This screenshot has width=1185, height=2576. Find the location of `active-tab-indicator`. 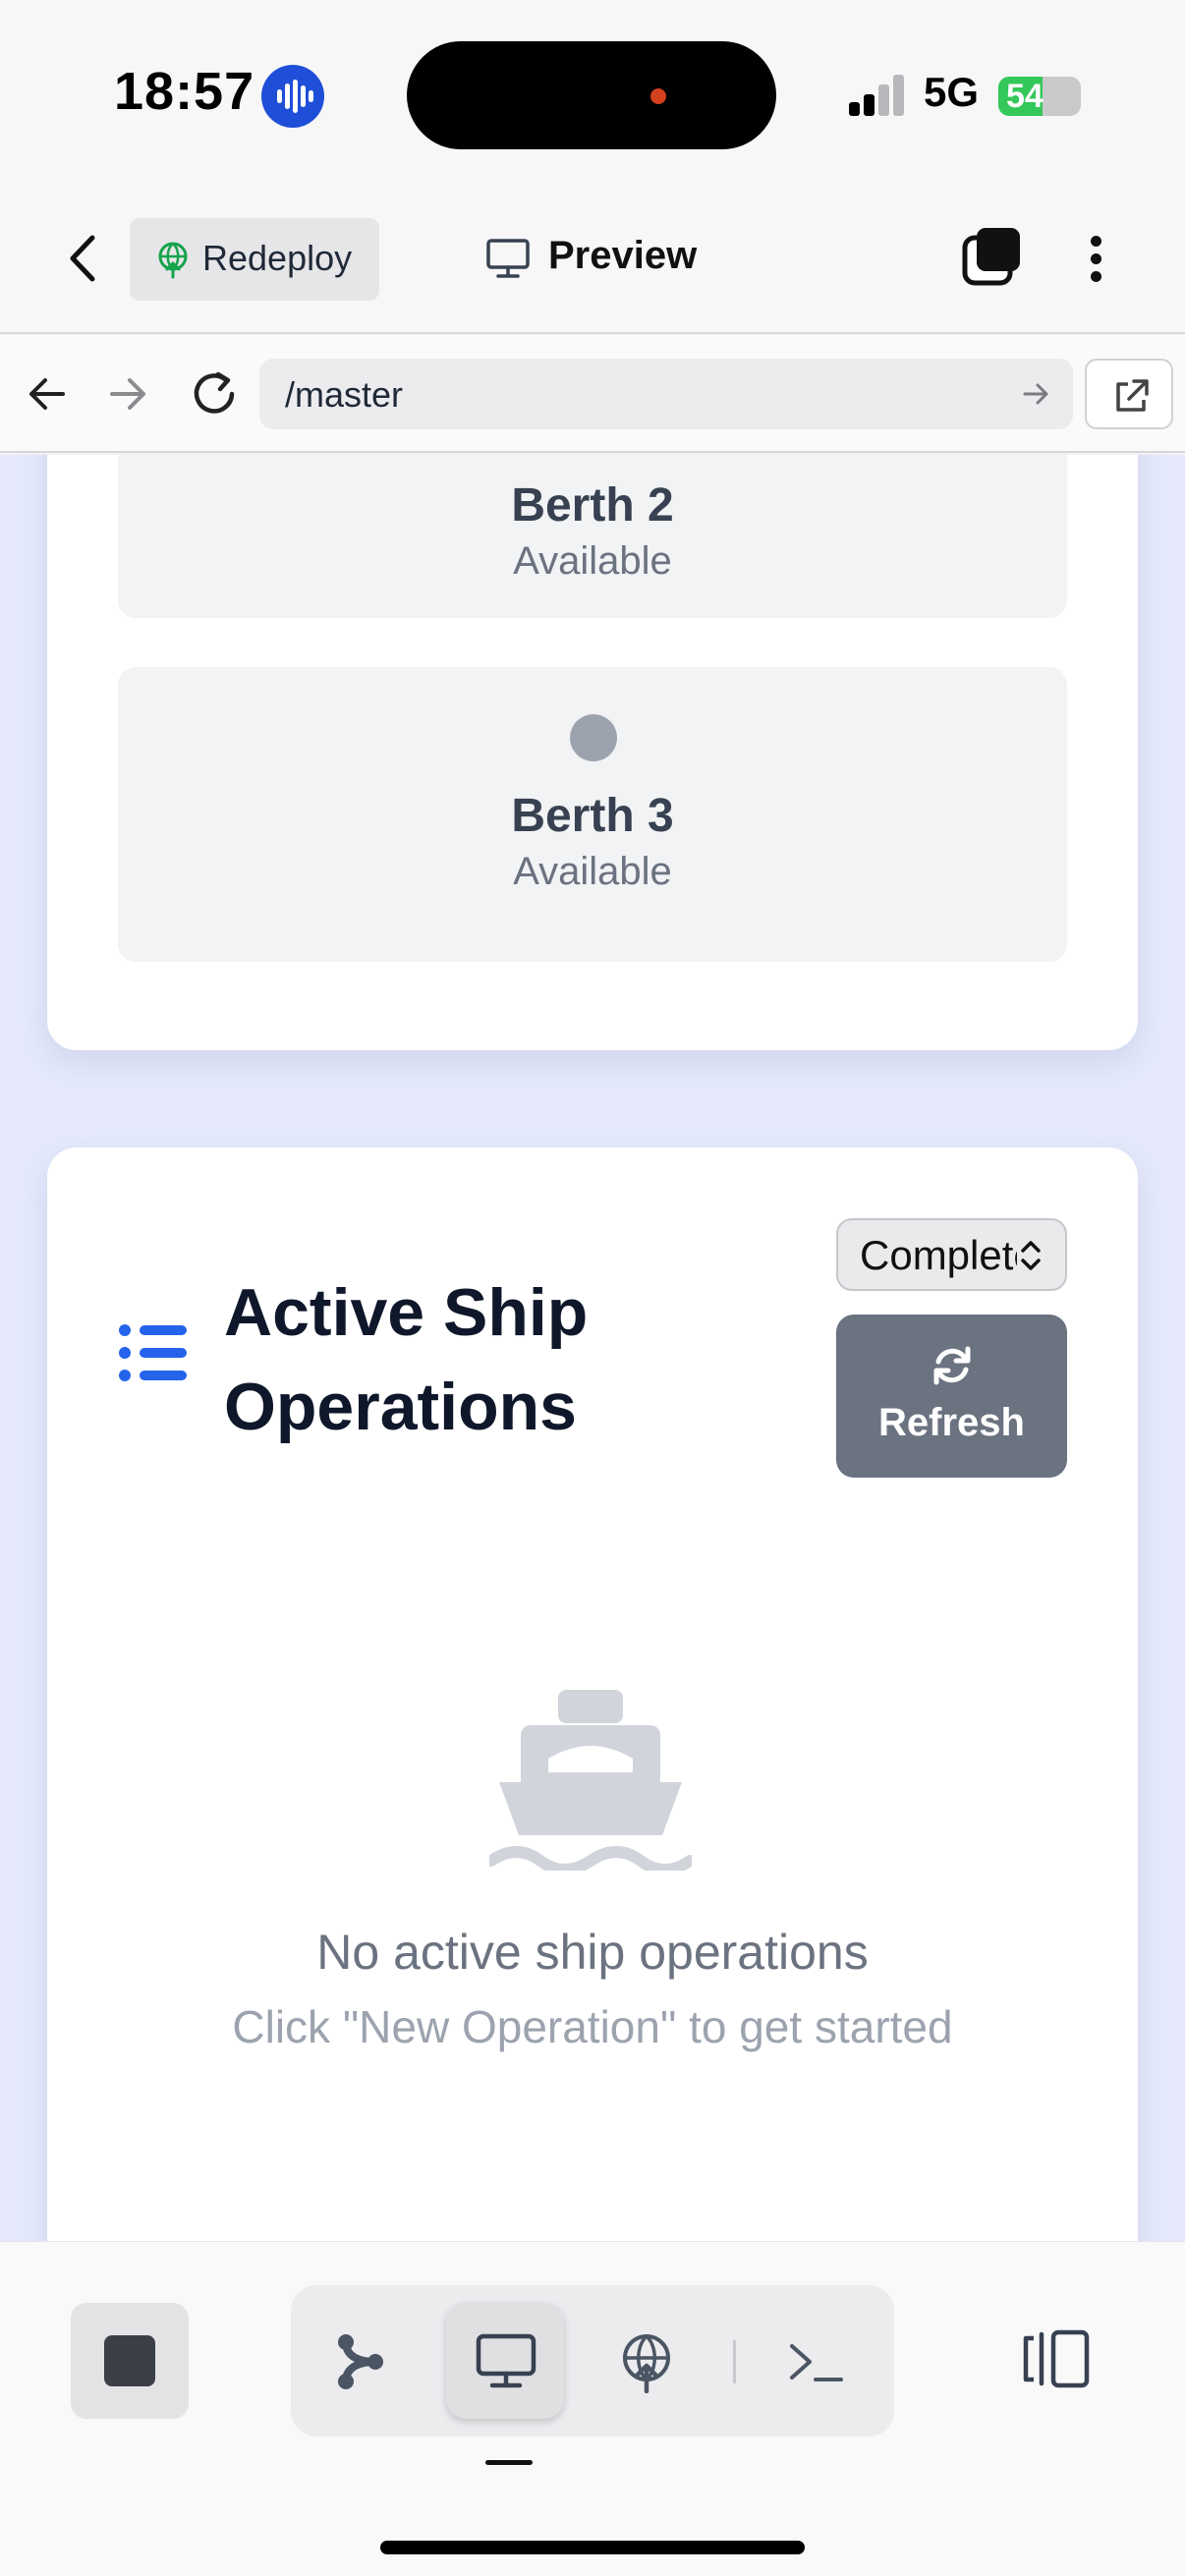

active-tab-indicator is located at coordinates (509, 2462).